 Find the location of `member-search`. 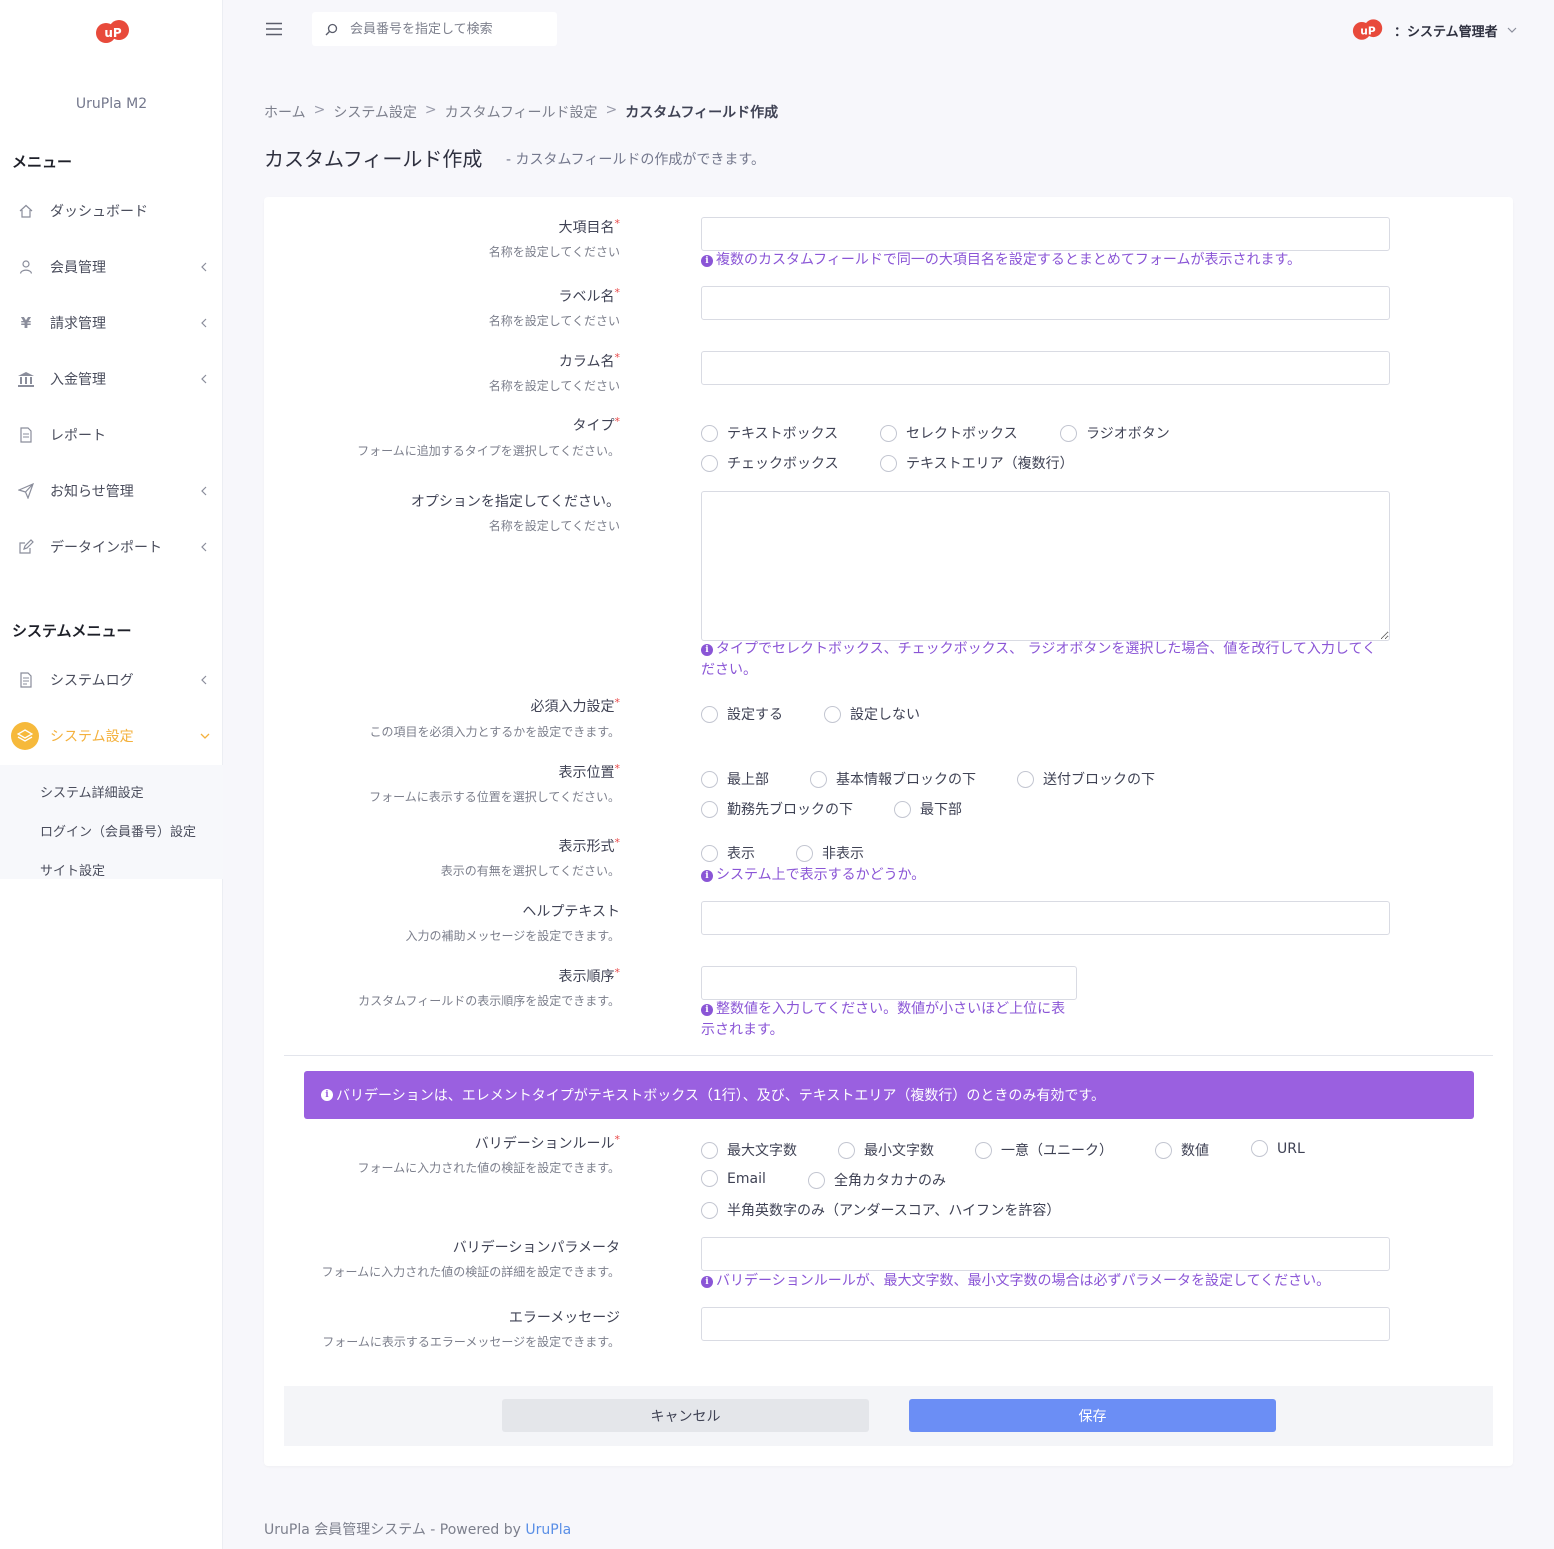

member-search is located at coordinates (434, 29).